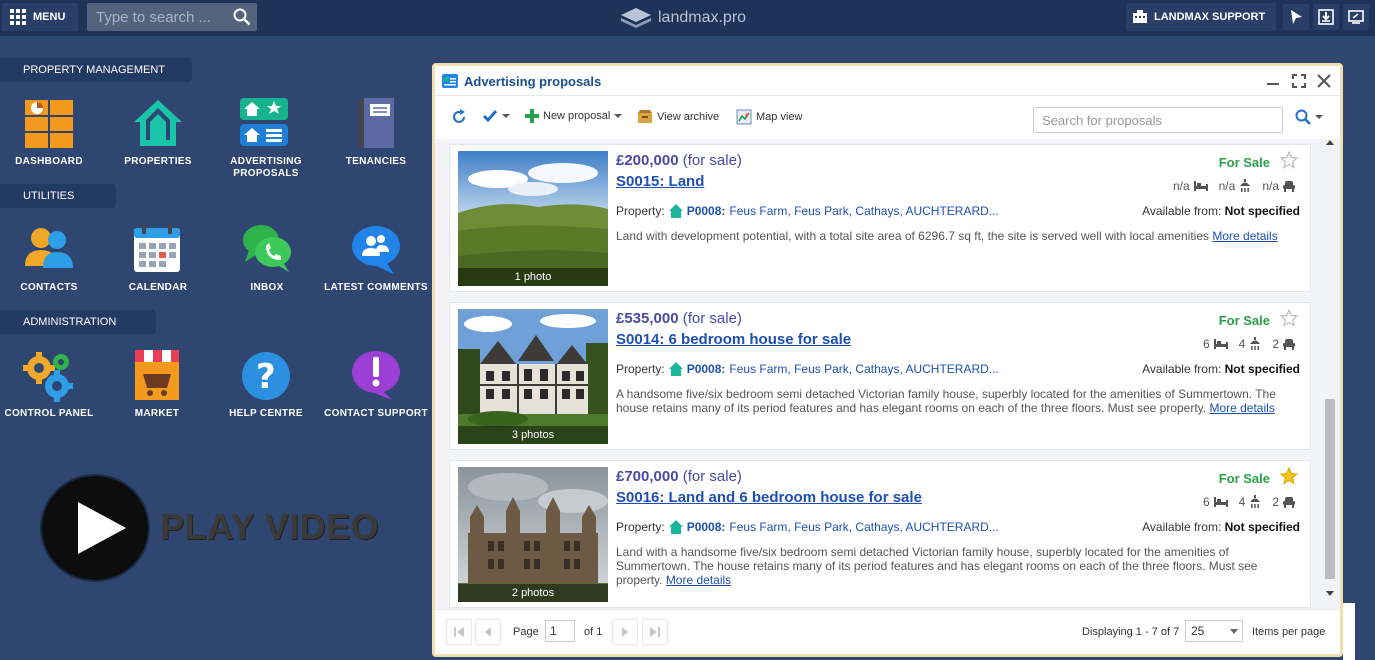 This screenshot has height=660, width=1375. Describe the element at coordinates (533, 81) in the screenshot. I see `window-title: Advertising proposals` at that location.